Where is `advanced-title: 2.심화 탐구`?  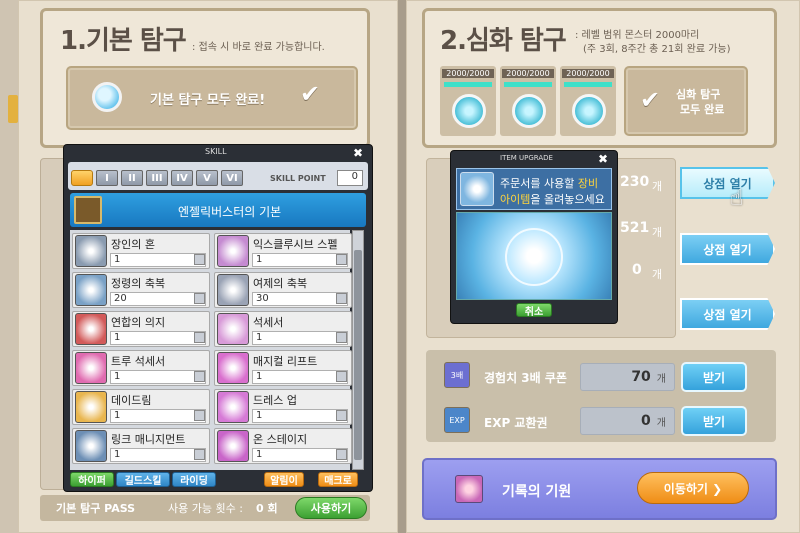
advanced-title: 2.심화 탐구 is located at coordinates (503, 41).